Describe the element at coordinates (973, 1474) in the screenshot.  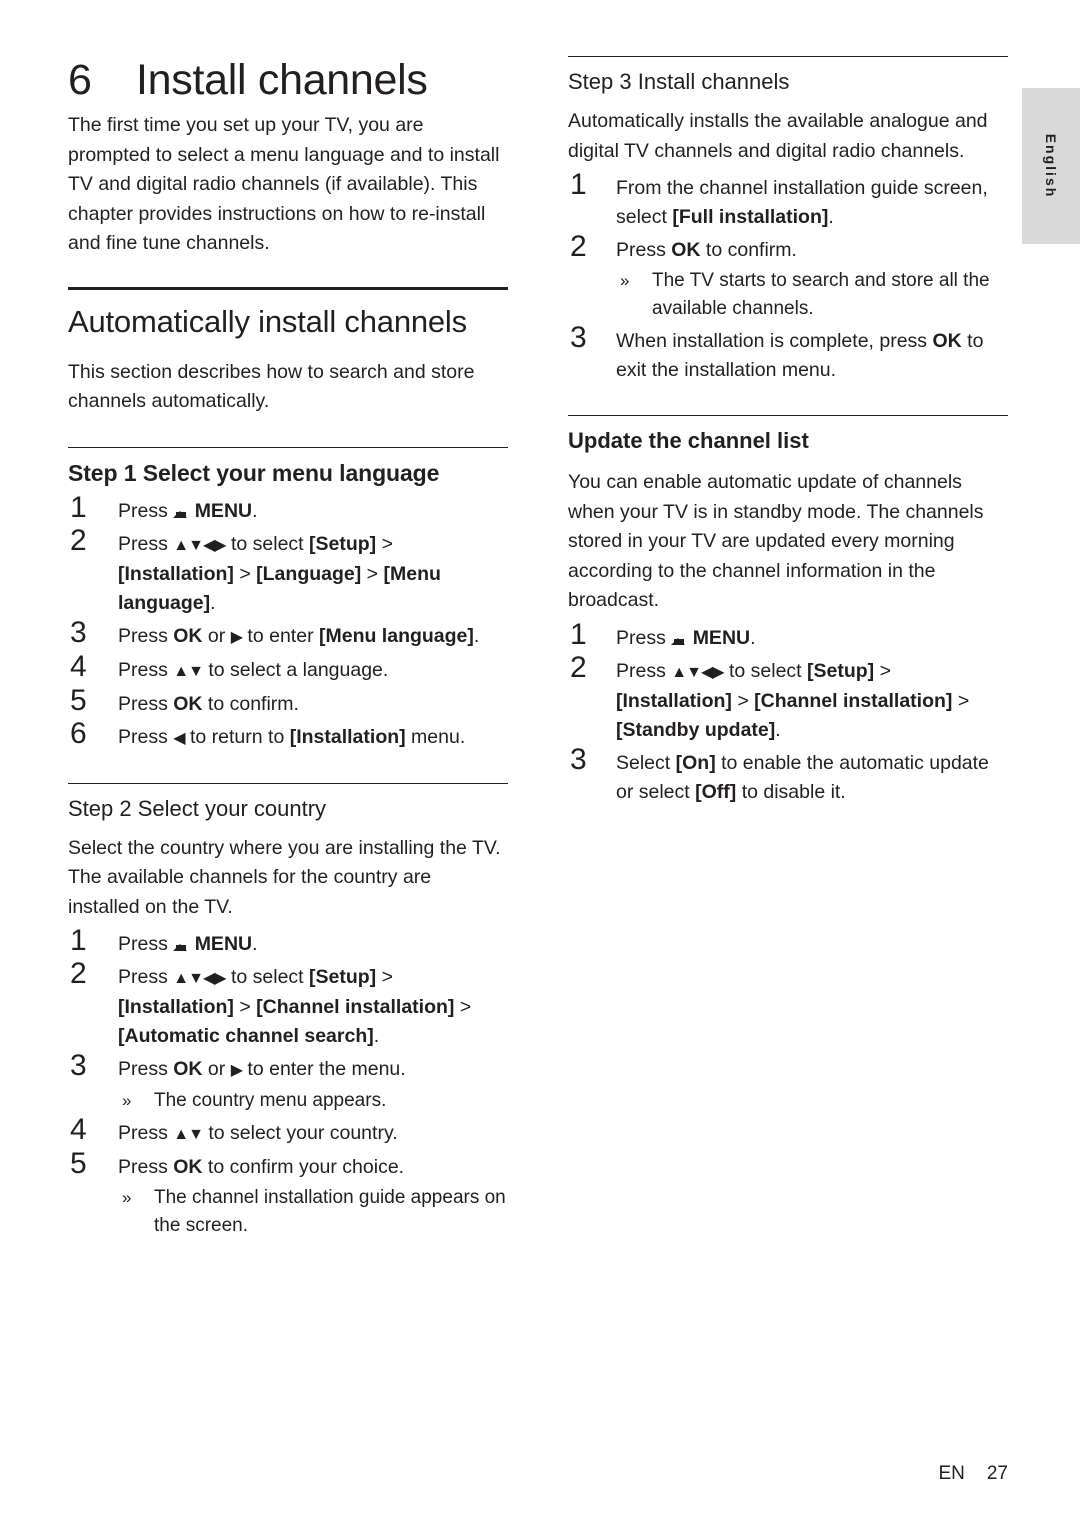
I see `page-footer: EN 27` at that location.